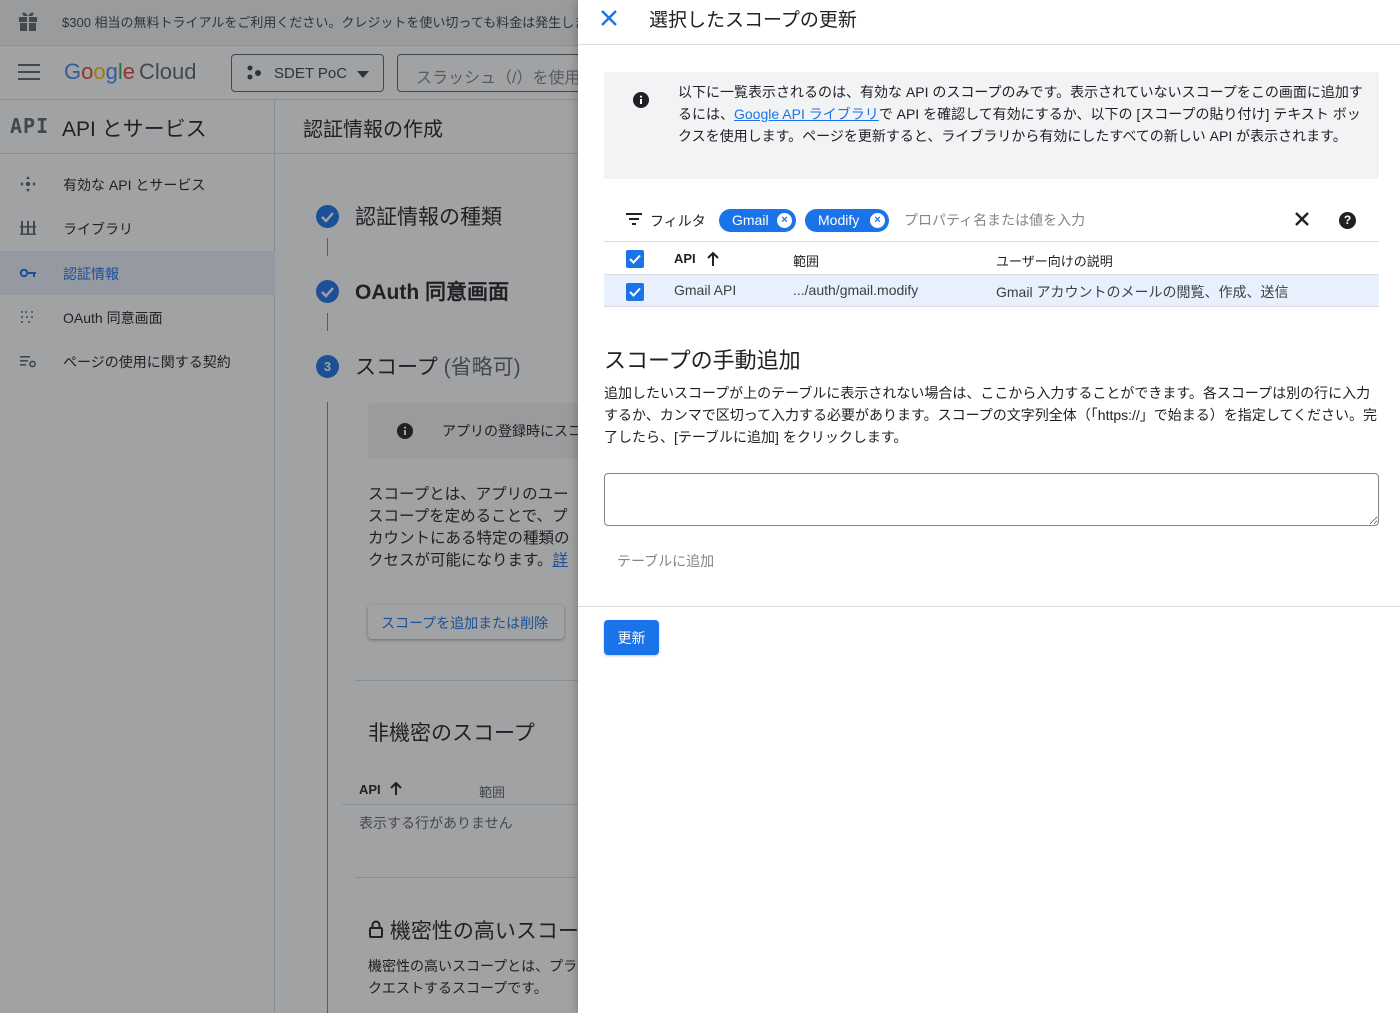 This screenshot has height=1013, width=1400. I want to click on manual-scopes-textarea, so click(991, 499).